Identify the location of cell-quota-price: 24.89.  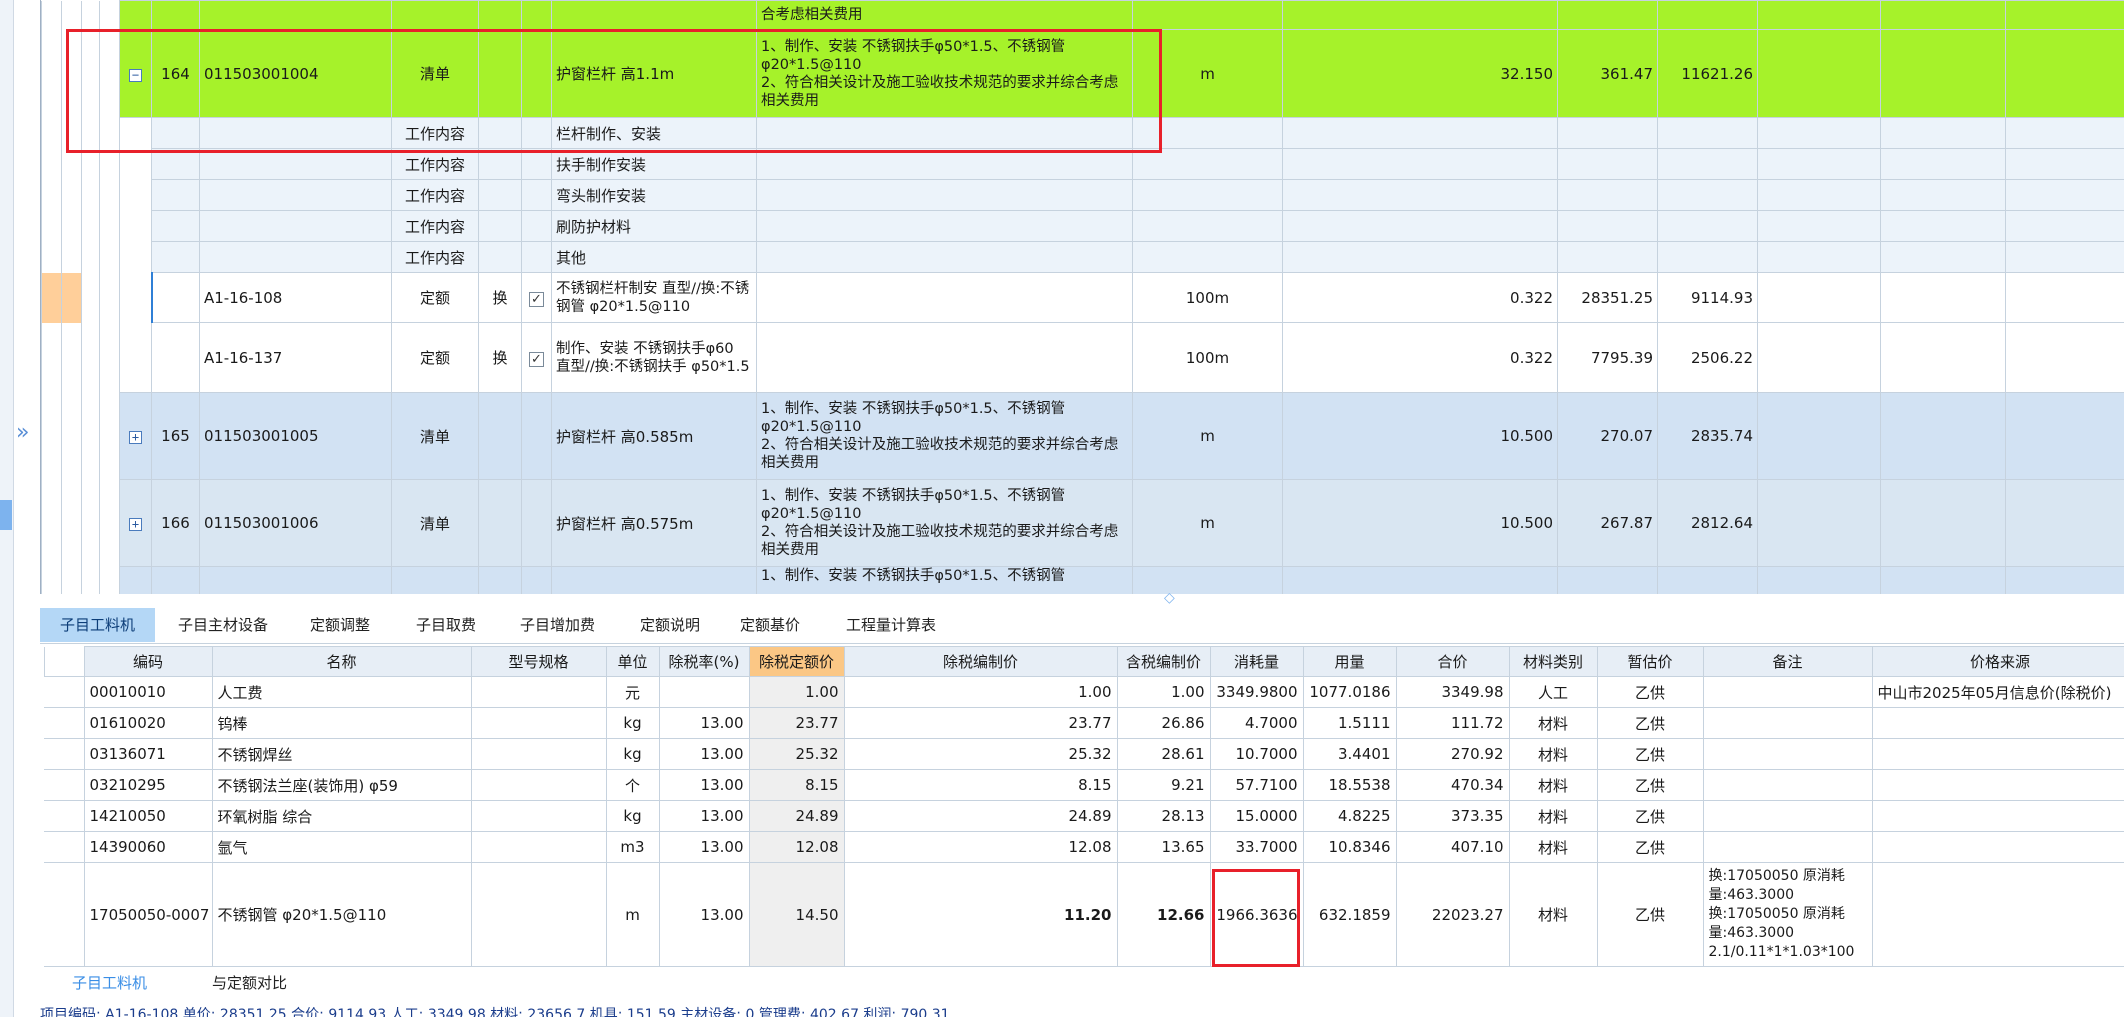
(796, 816).